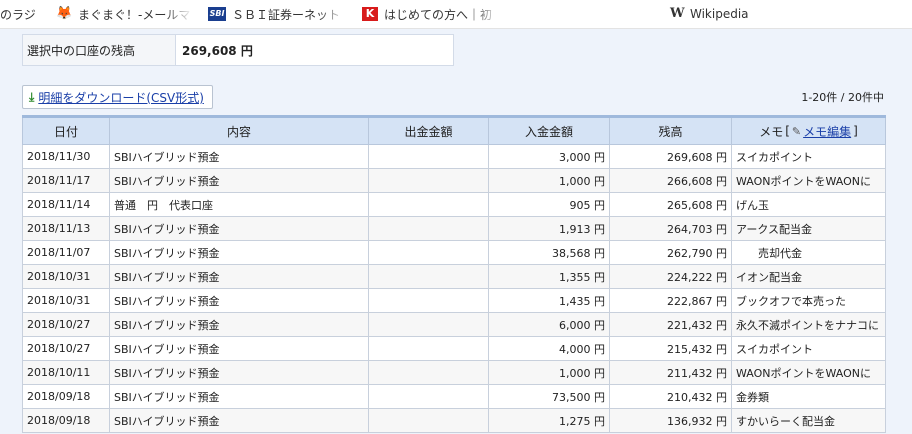  Describe the element at coordinates (796, 131) in the screenshot. I see `edit-memo-icon: ✎` at that location.